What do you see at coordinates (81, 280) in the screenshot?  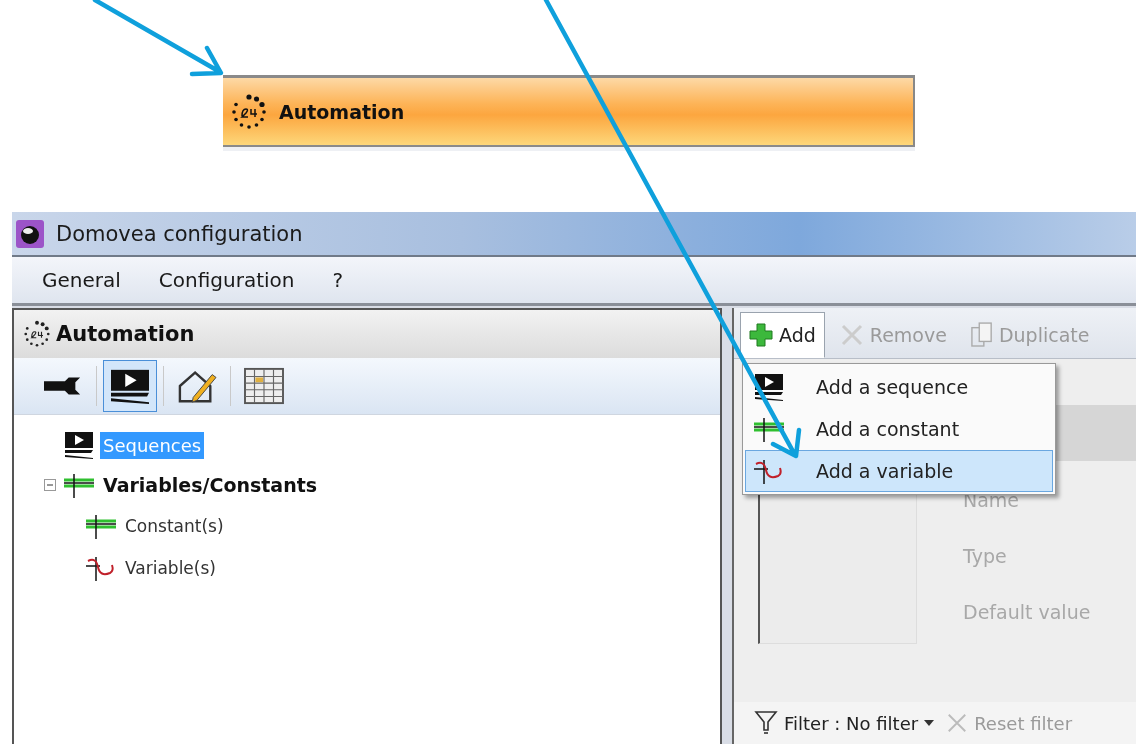 I see `menu-item: General` at bounding box center [81, 280].